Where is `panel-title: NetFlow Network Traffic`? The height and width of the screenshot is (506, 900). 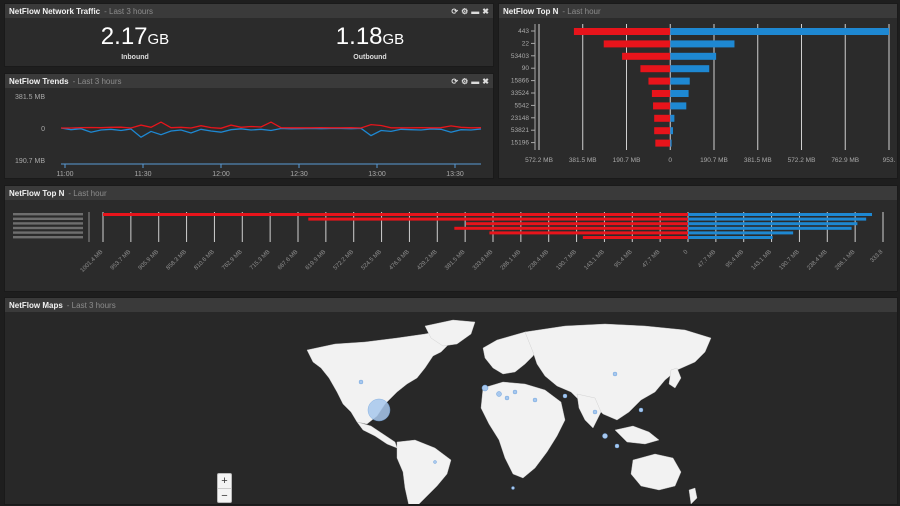
panel-title: NetFlow Network Traffic is located at coordinates (55, 11).